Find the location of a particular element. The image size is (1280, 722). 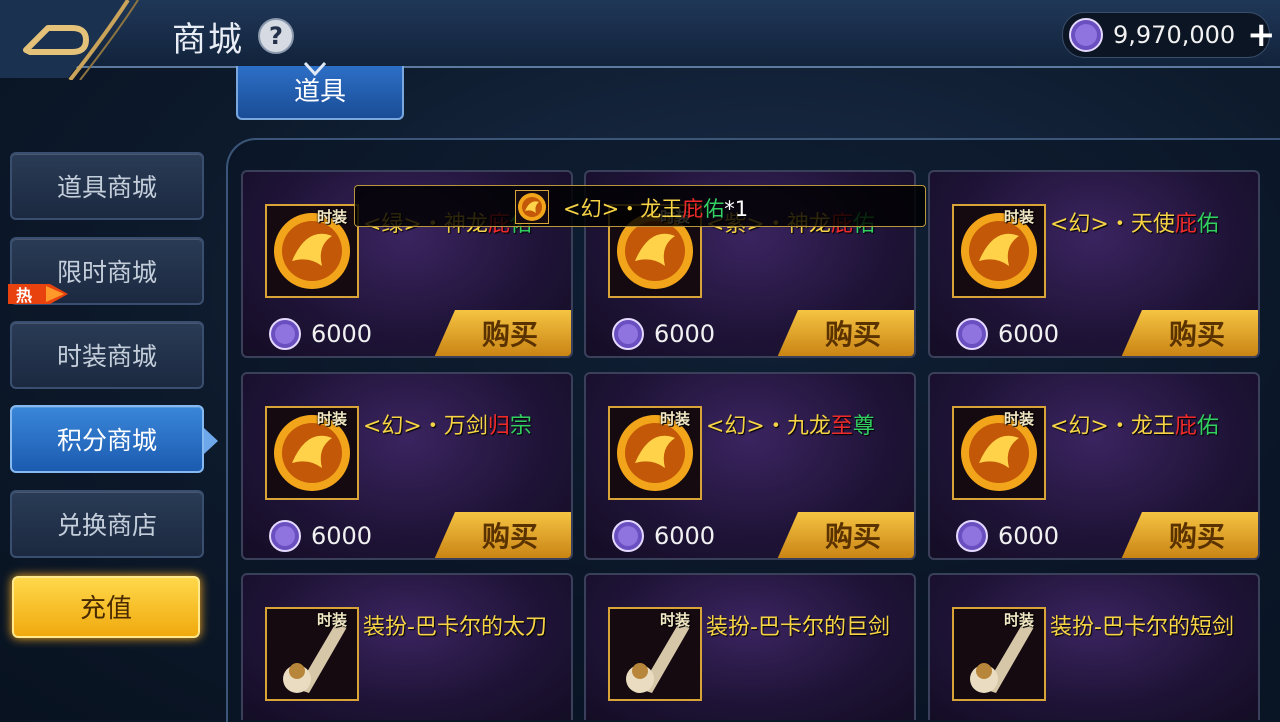

product-card: 时装 <幻>・万剑归宗 6000 购买 is located at coordinates (407, 466).